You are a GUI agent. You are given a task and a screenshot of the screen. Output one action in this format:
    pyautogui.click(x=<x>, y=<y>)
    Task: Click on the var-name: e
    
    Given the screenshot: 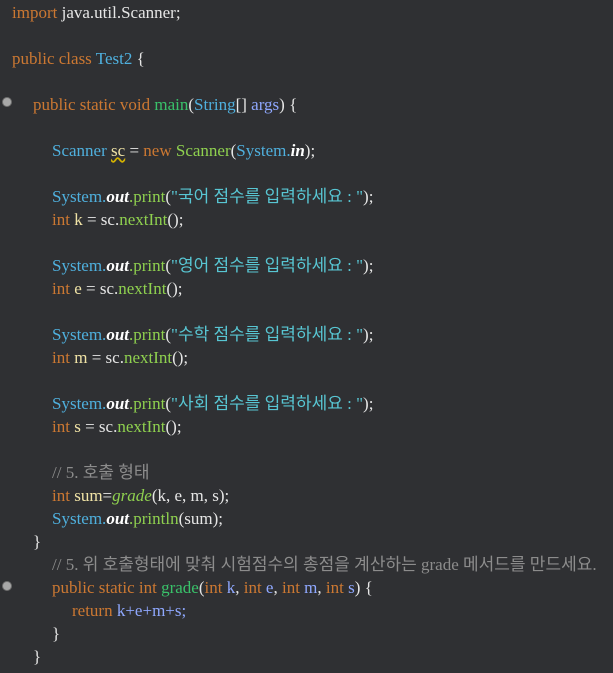 What is the action you would take?
    pyautogui.click(x=78, y=288)
    